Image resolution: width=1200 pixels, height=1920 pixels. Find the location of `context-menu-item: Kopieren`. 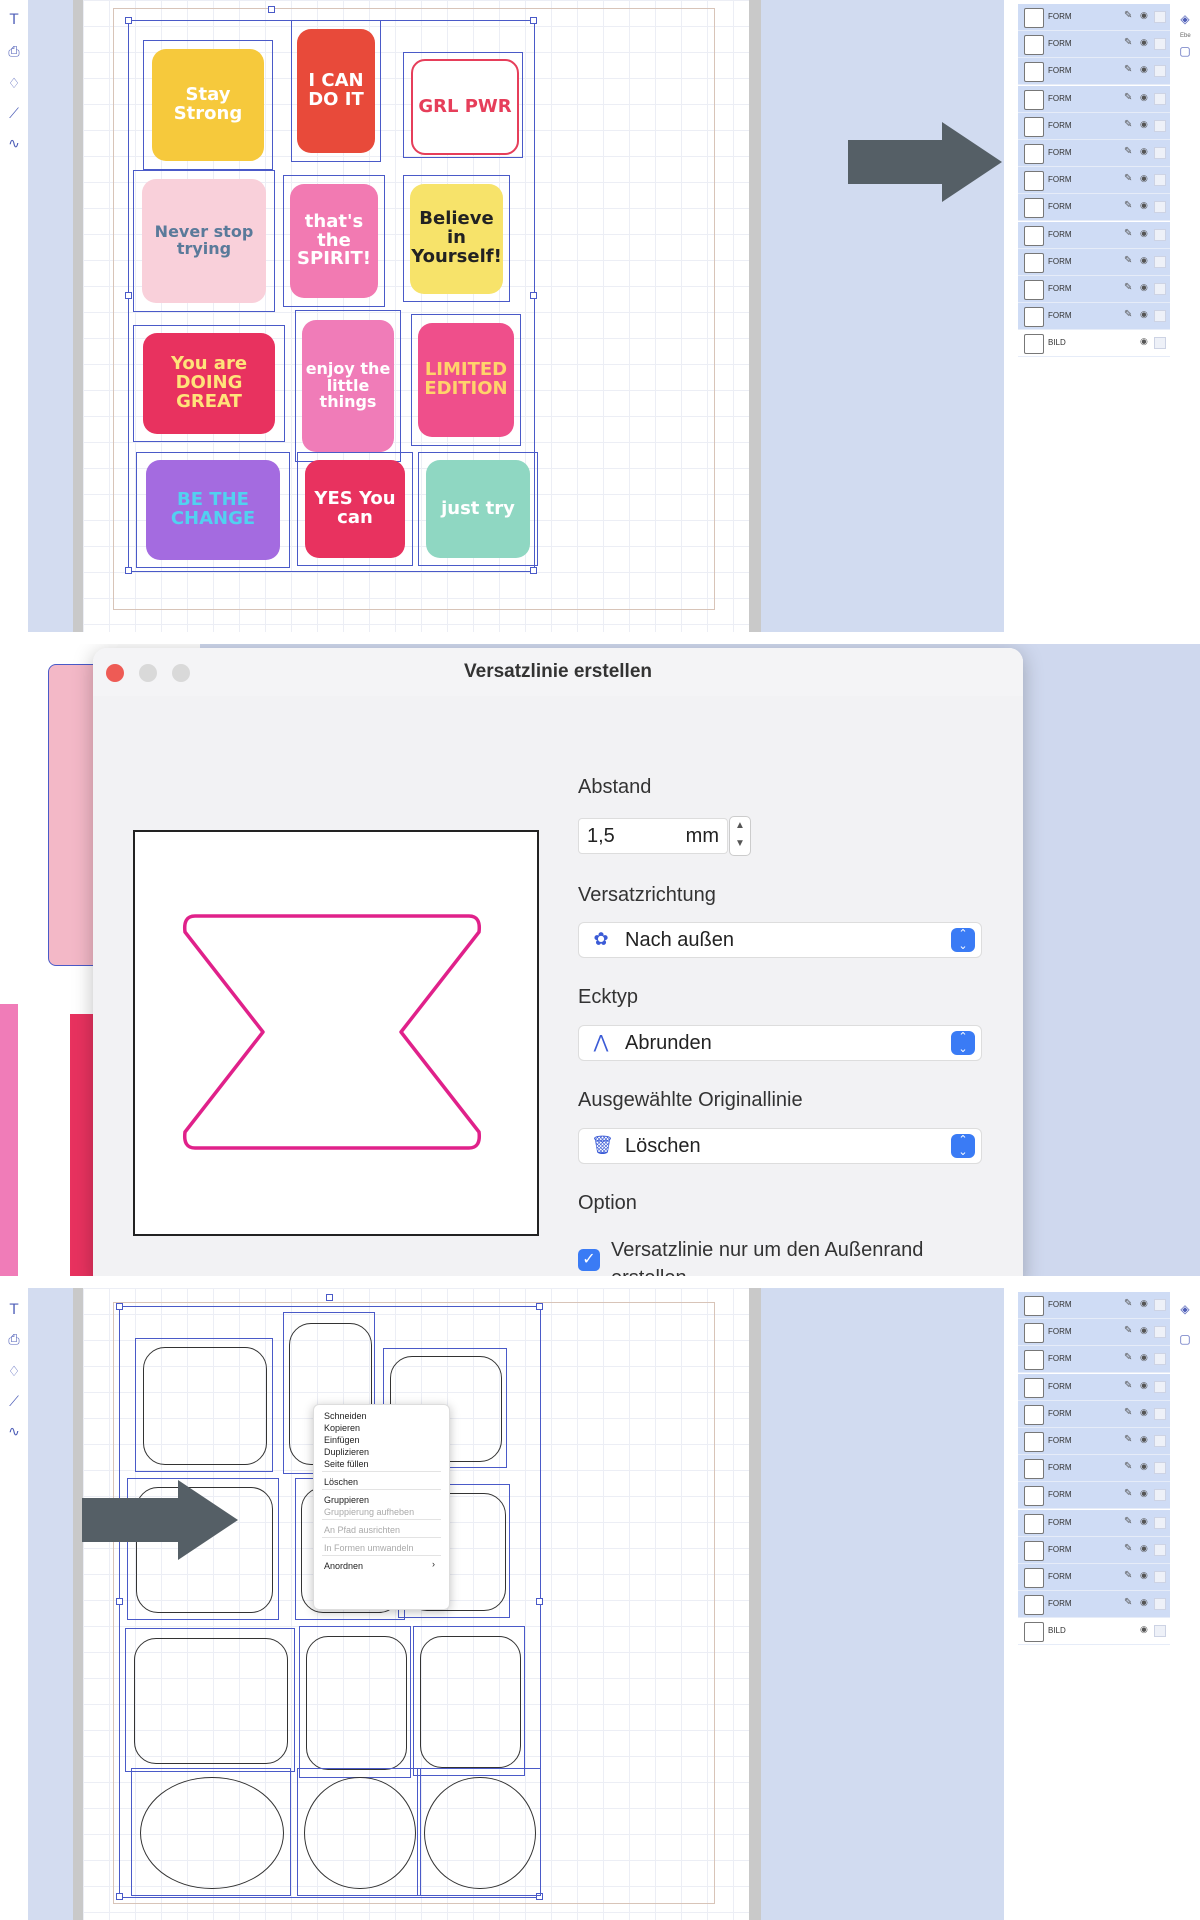

context-menu-item: Kopieren is located at coordinates (342, 1428).